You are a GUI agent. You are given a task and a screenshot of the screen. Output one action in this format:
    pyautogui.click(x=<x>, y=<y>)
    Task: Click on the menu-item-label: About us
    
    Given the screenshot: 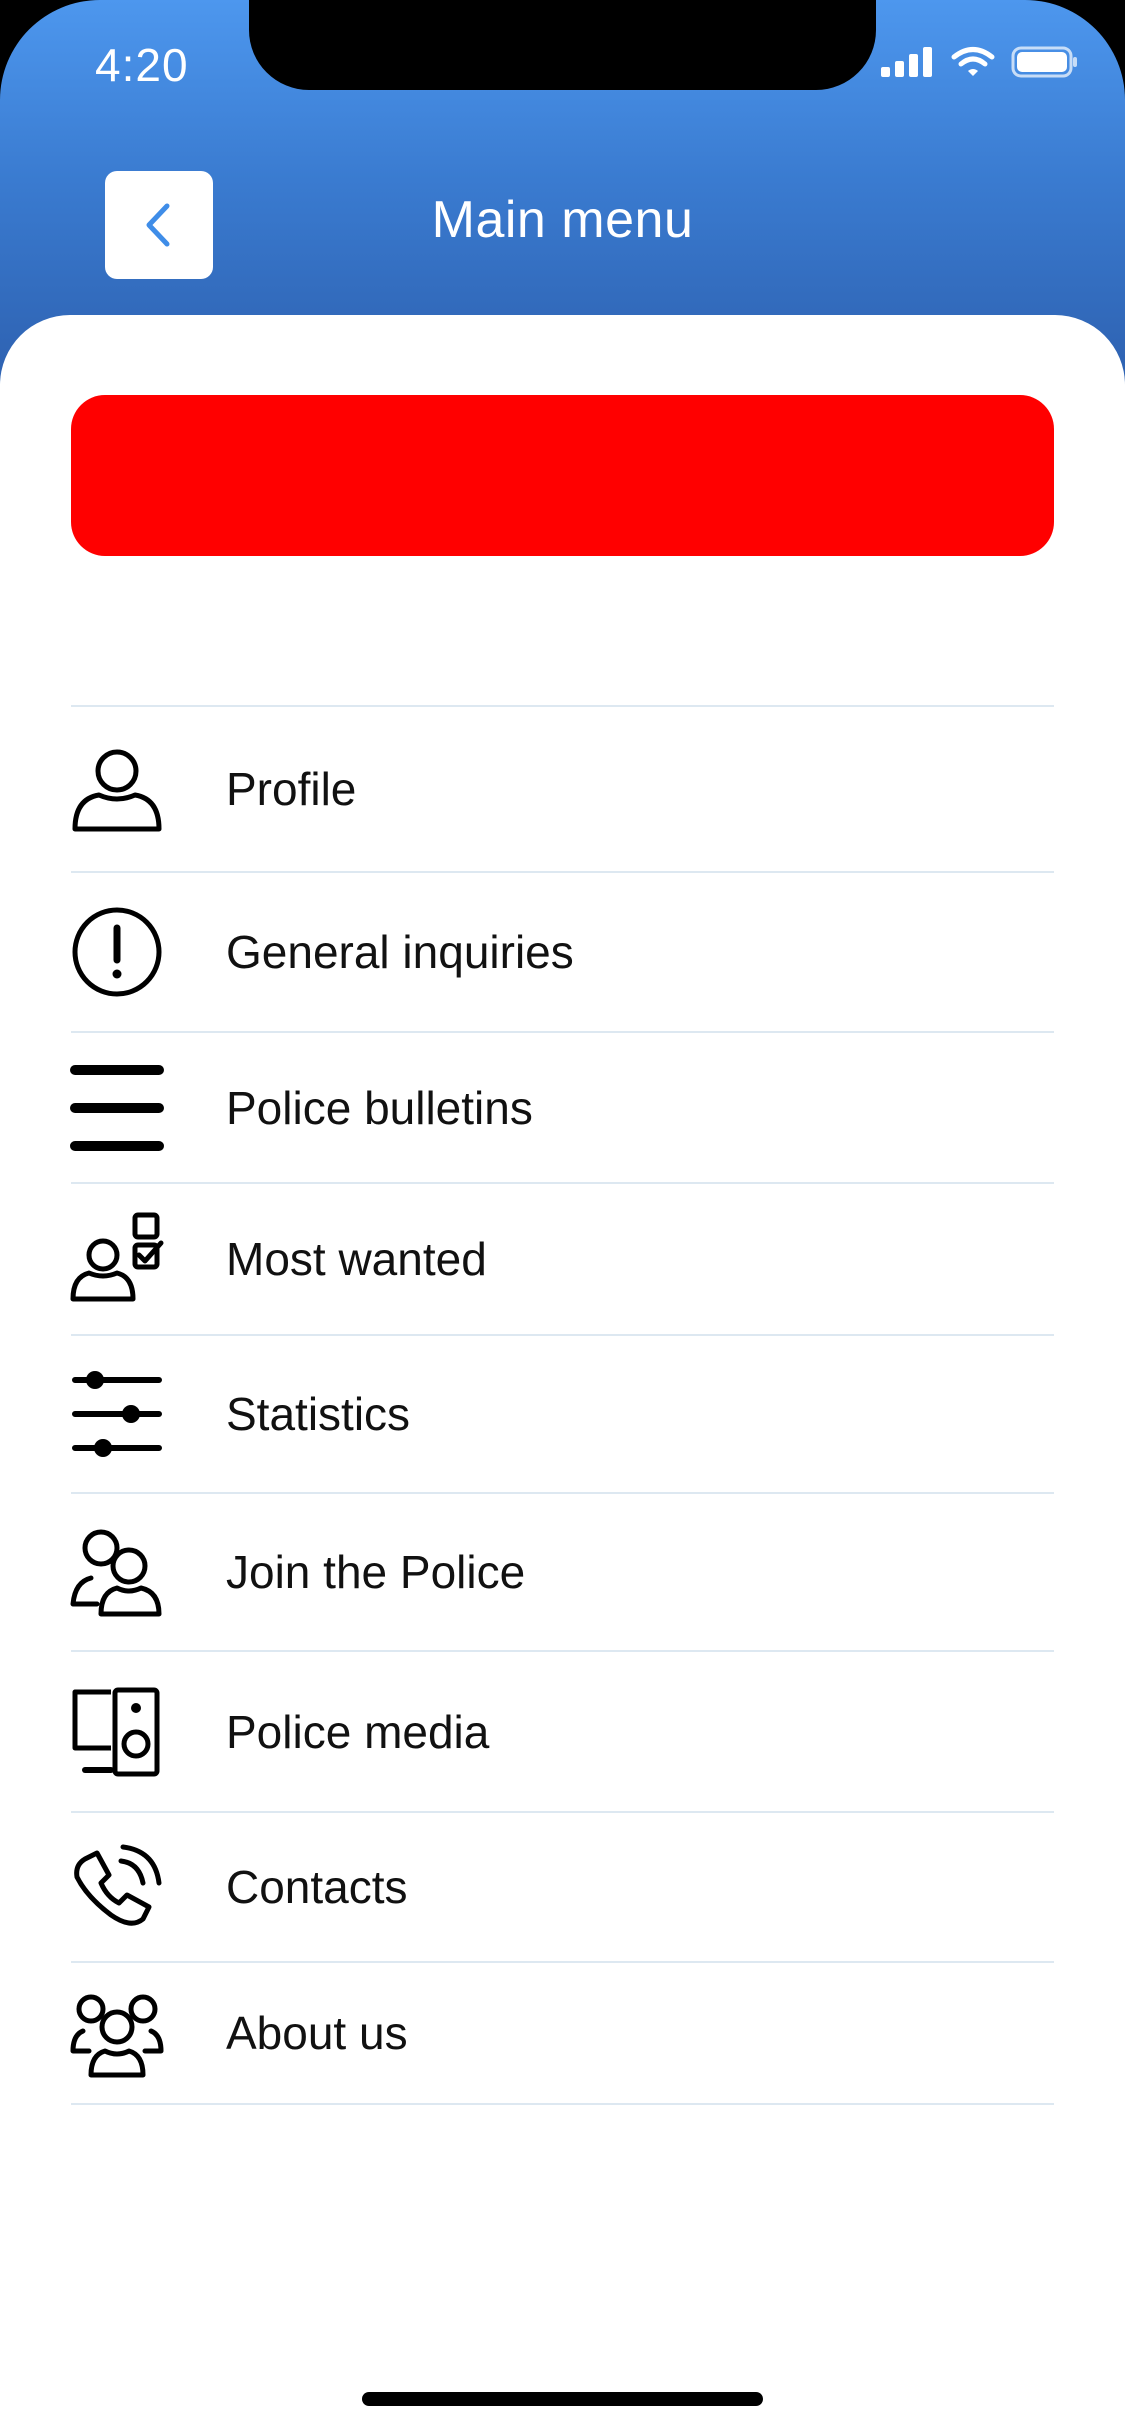 What is the action you would take?
    pyautogui.click(x=317, y=2033)
    